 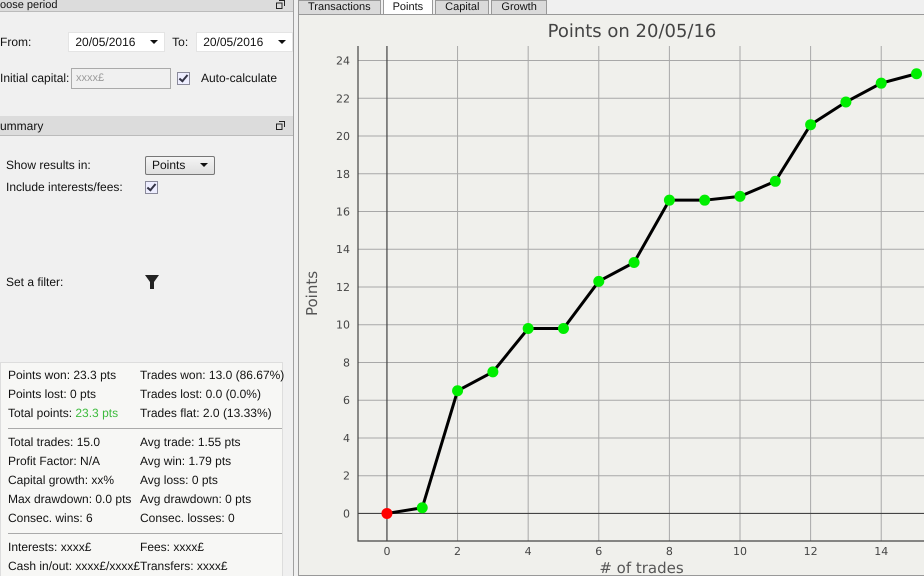 What do you see at coordinates (183, 78) in the screenshot?
I see `auto-calculate-checkbox` at bounding box center [183, 78].